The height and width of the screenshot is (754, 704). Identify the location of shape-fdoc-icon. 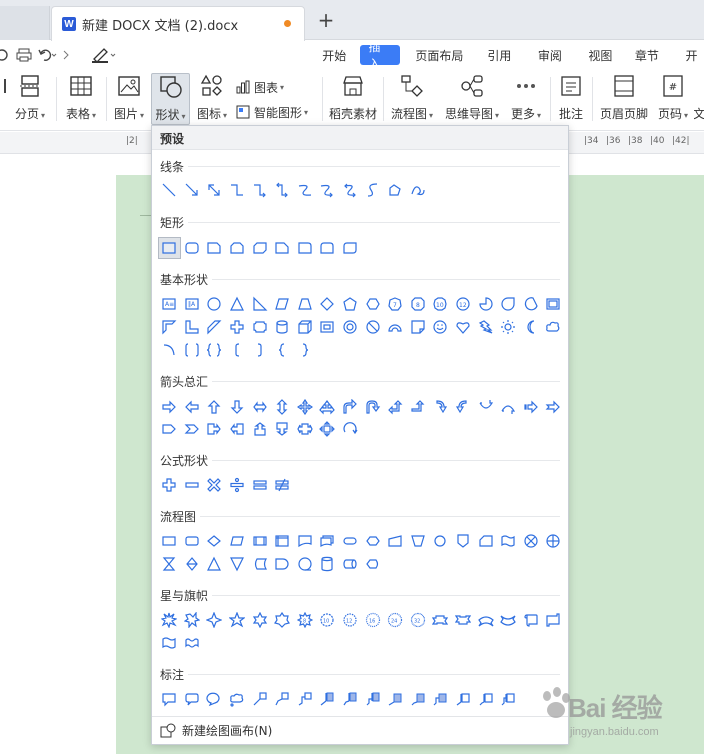
(305, 541).